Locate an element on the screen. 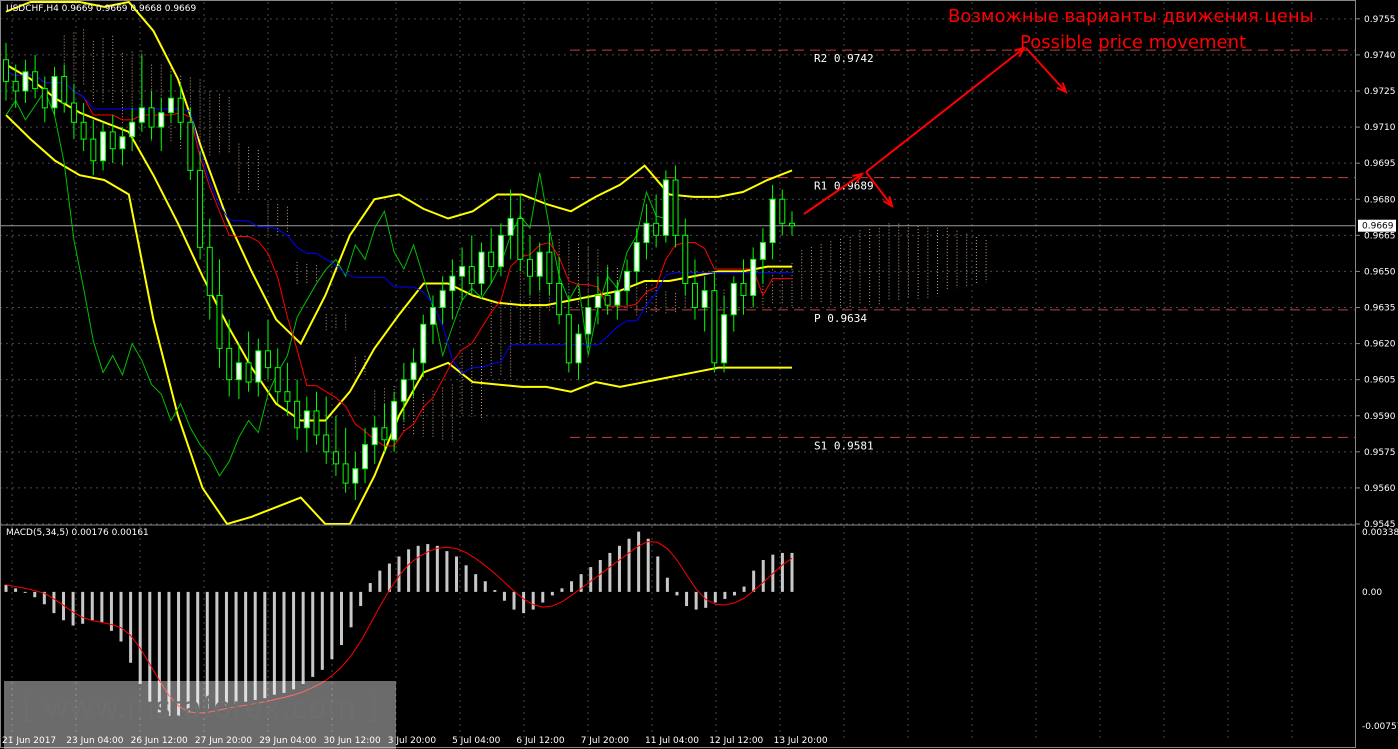 Image resolution: width=1398 pixels, height=749 pixels. date-tick-label: 11 Jul 04:00 is located at coordinates (672, 741).